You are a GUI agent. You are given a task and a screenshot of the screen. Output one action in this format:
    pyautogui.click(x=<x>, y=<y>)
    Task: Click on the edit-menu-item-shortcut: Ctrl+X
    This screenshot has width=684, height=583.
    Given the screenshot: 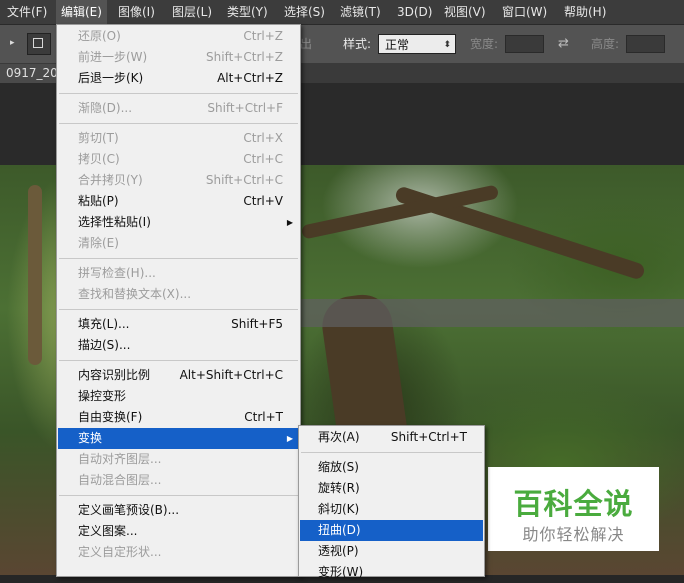 What is the action you would take?
    pyautogui.click(x=263, y=138)
    